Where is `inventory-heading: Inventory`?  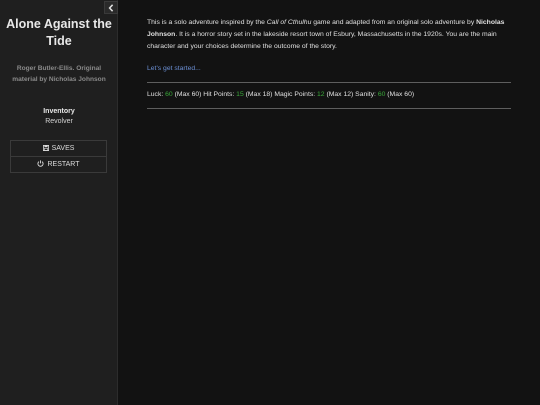 inventory-heading: Inventory is located at coordinates (59, 111).